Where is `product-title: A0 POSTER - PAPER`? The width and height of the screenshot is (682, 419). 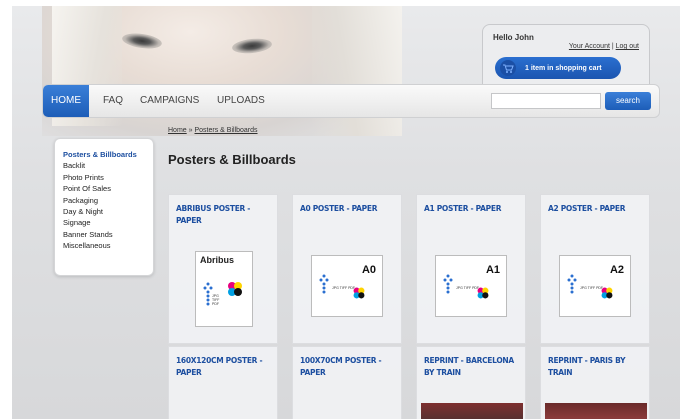 product-title: A0 POSTER - PAPER is located at coordinates (348, 209).